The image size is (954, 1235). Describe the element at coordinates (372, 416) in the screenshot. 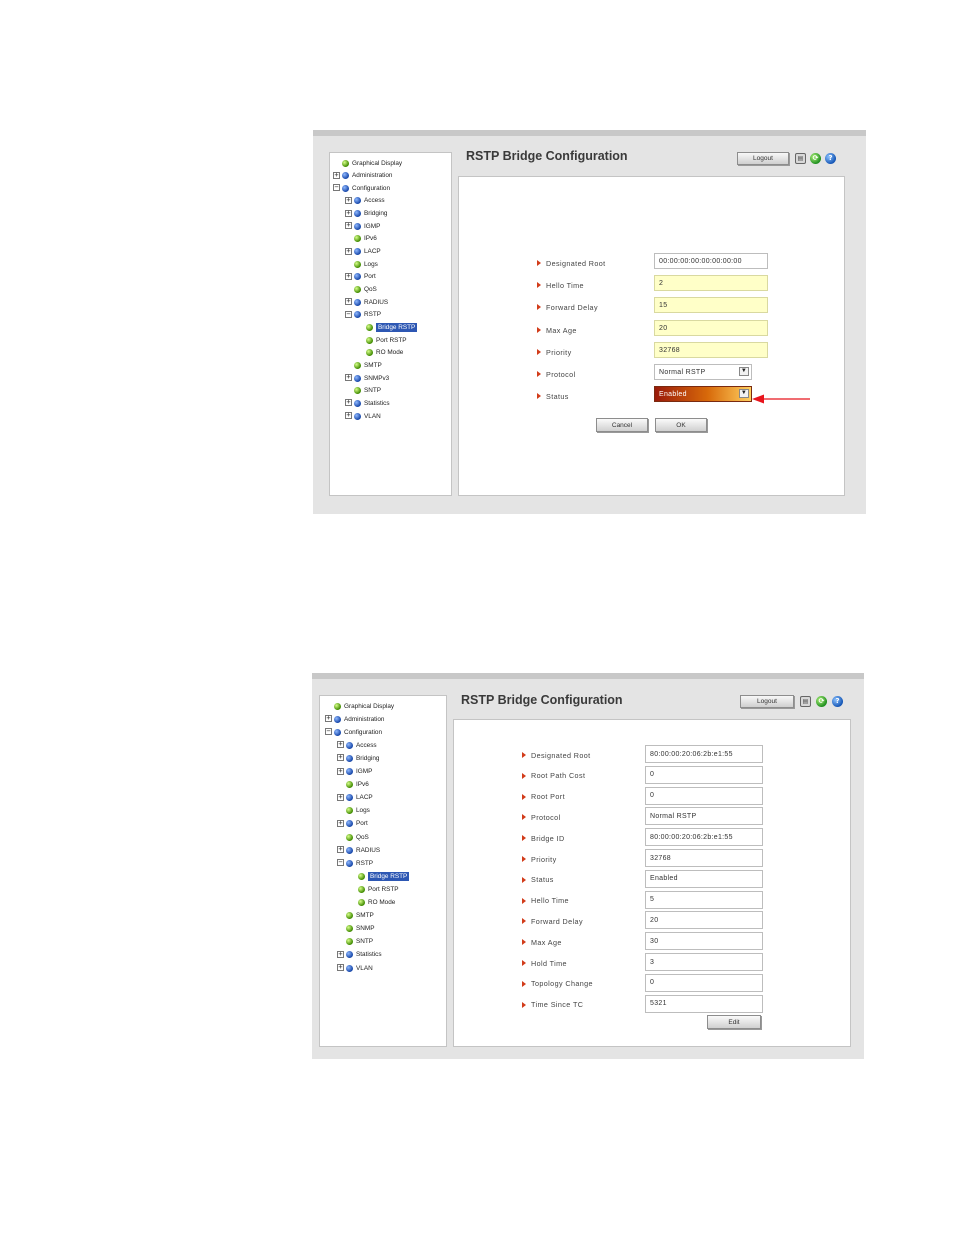

I see `nav-item-label: VLAN` at that location.